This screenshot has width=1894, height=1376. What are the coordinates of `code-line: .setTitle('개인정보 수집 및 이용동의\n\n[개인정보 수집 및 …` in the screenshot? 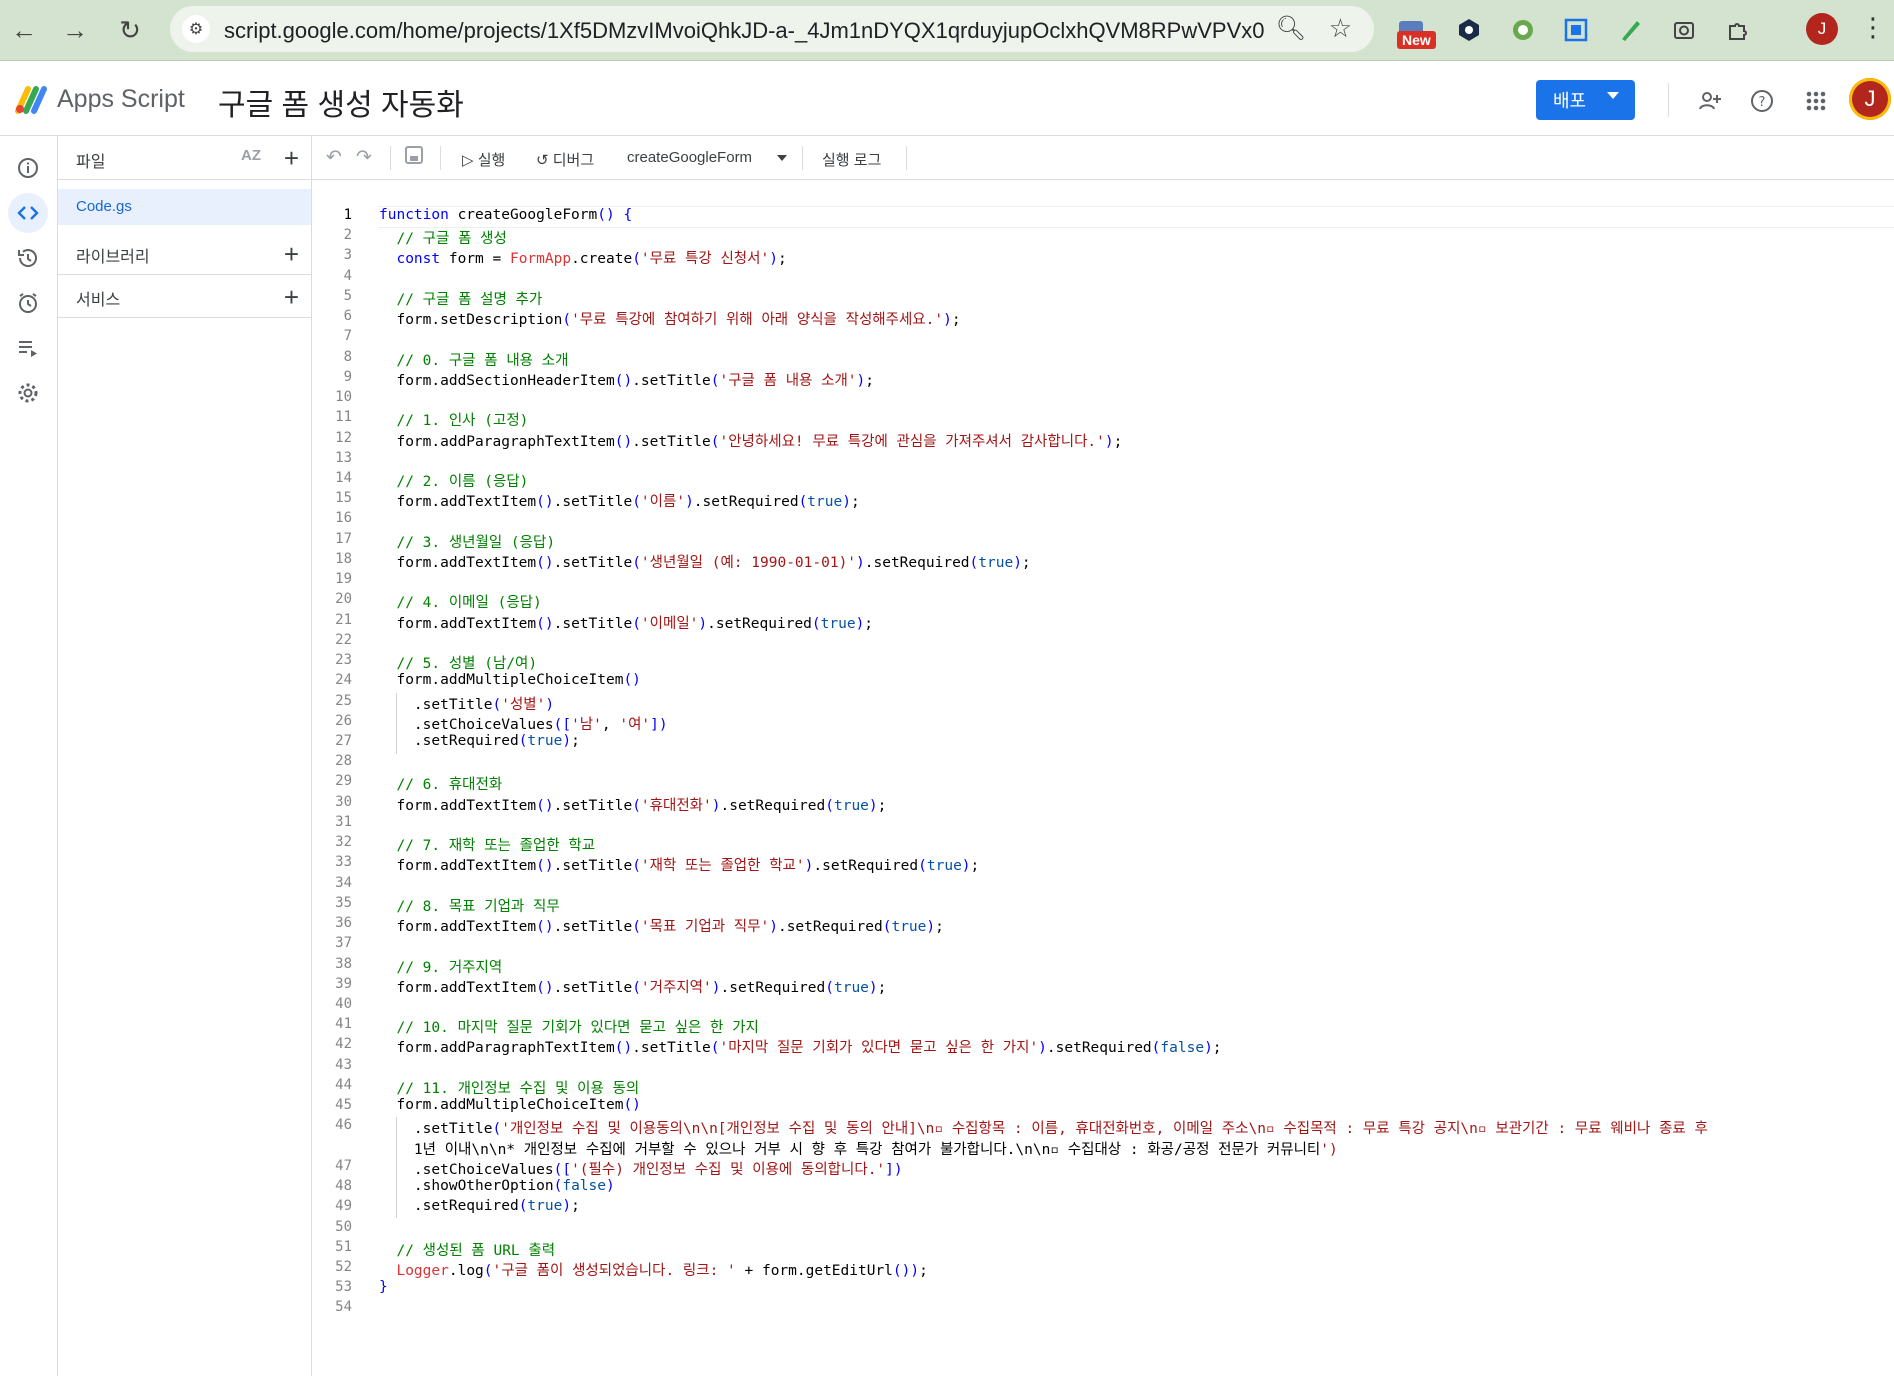 It's located at (1043, 1127).